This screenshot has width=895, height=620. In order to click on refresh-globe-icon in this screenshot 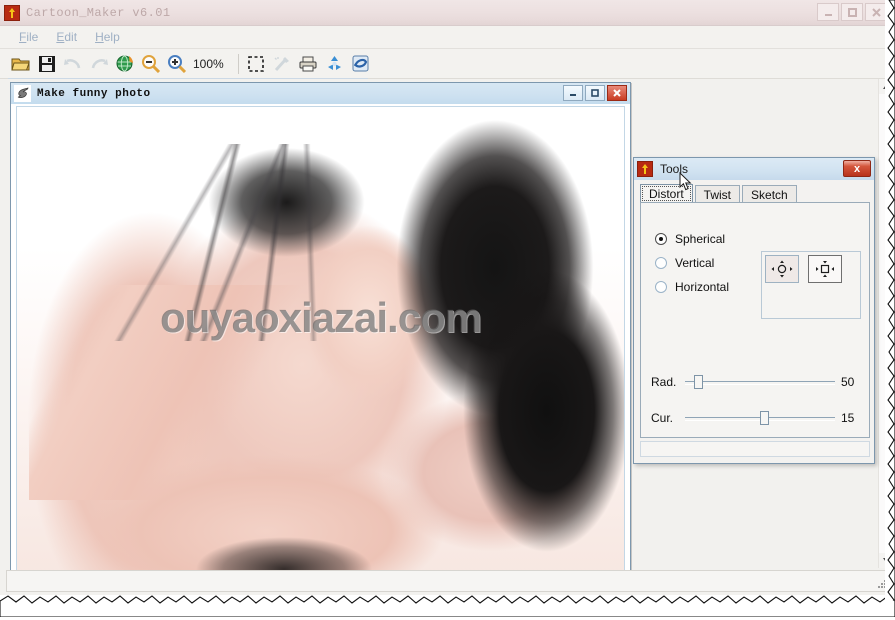, I will do `click(124, 64)`.